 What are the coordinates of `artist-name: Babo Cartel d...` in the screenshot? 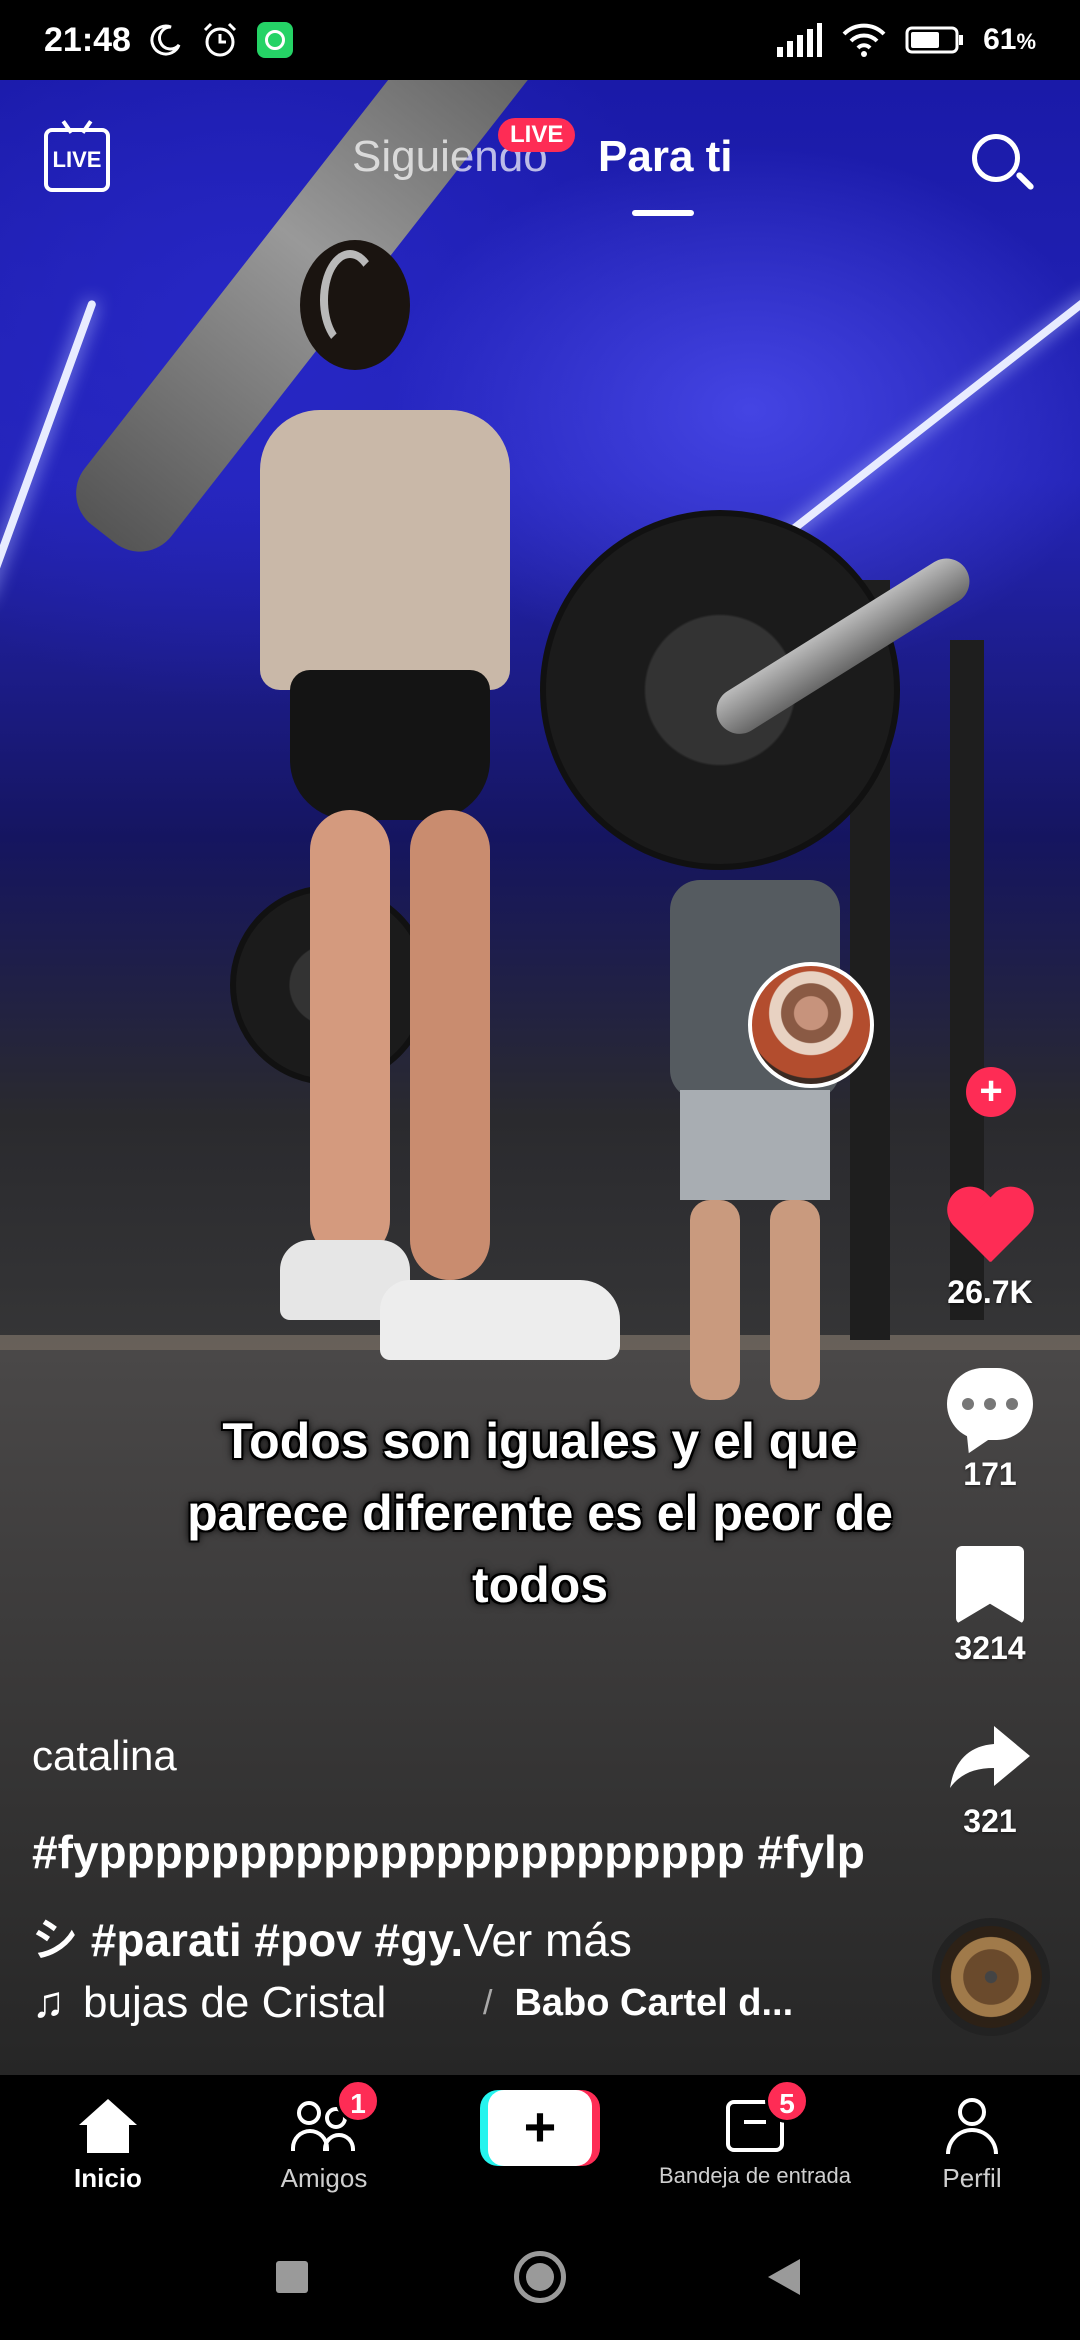 It's located at (654, 2002).